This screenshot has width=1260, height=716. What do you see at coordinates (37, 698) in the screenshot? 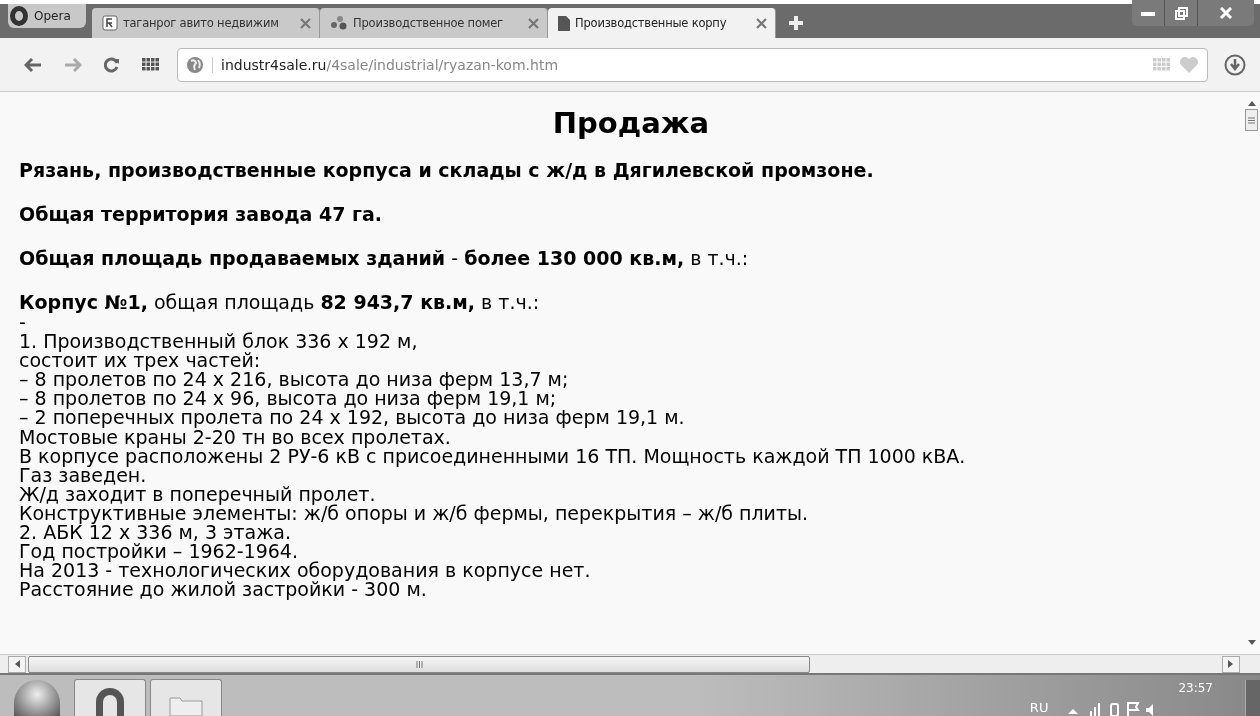
I see `start-button` at bounding box center [37, 698].